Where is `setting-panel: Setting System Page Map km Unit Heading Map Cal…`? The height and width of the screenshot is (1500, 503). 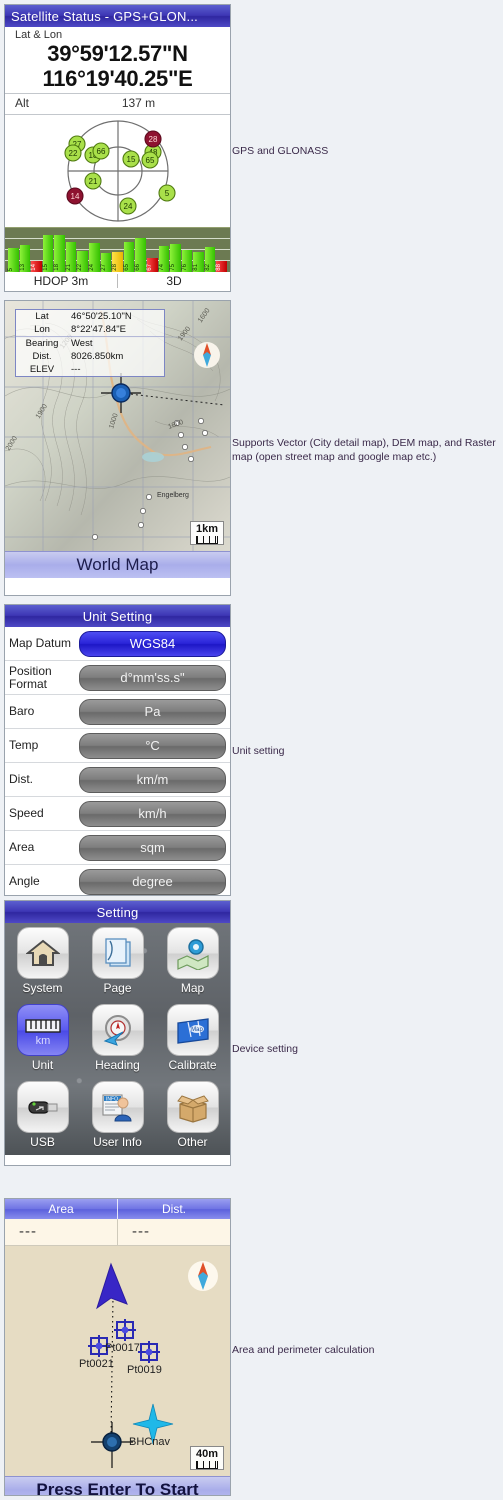
setting-panel: Setting System Page Map km Unit Heading Map Cal… is located at coordinates (117, 1033).